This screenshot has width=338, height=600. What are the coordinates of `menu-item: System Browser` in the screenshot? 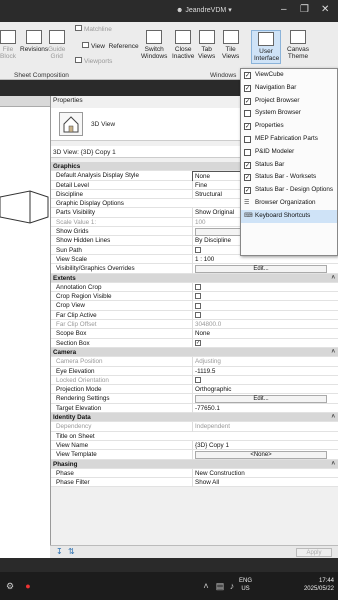 It's located at (289, 113).